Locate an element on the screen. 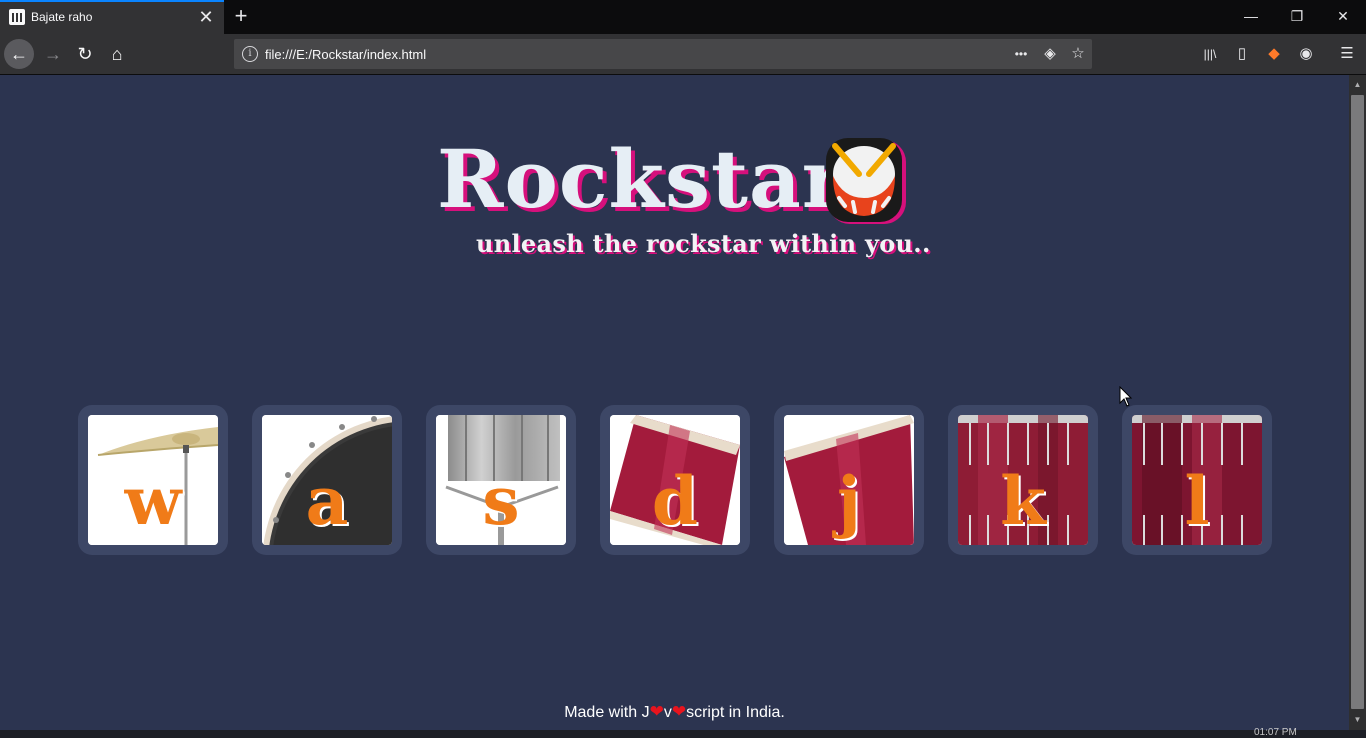  tom-2-tile: j is located at coordinates (849, 480).